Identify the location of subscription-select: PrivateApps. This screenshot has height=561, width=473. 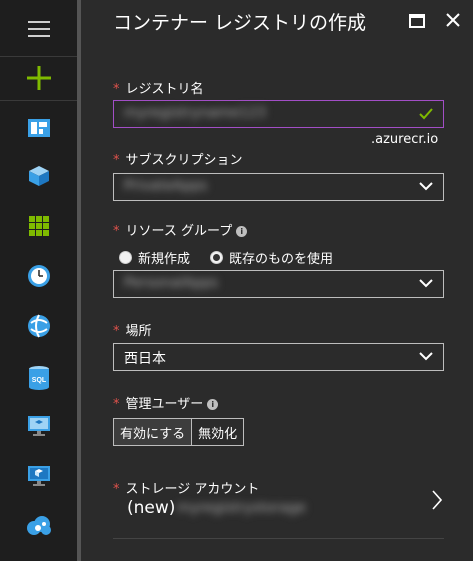
(278, 187).